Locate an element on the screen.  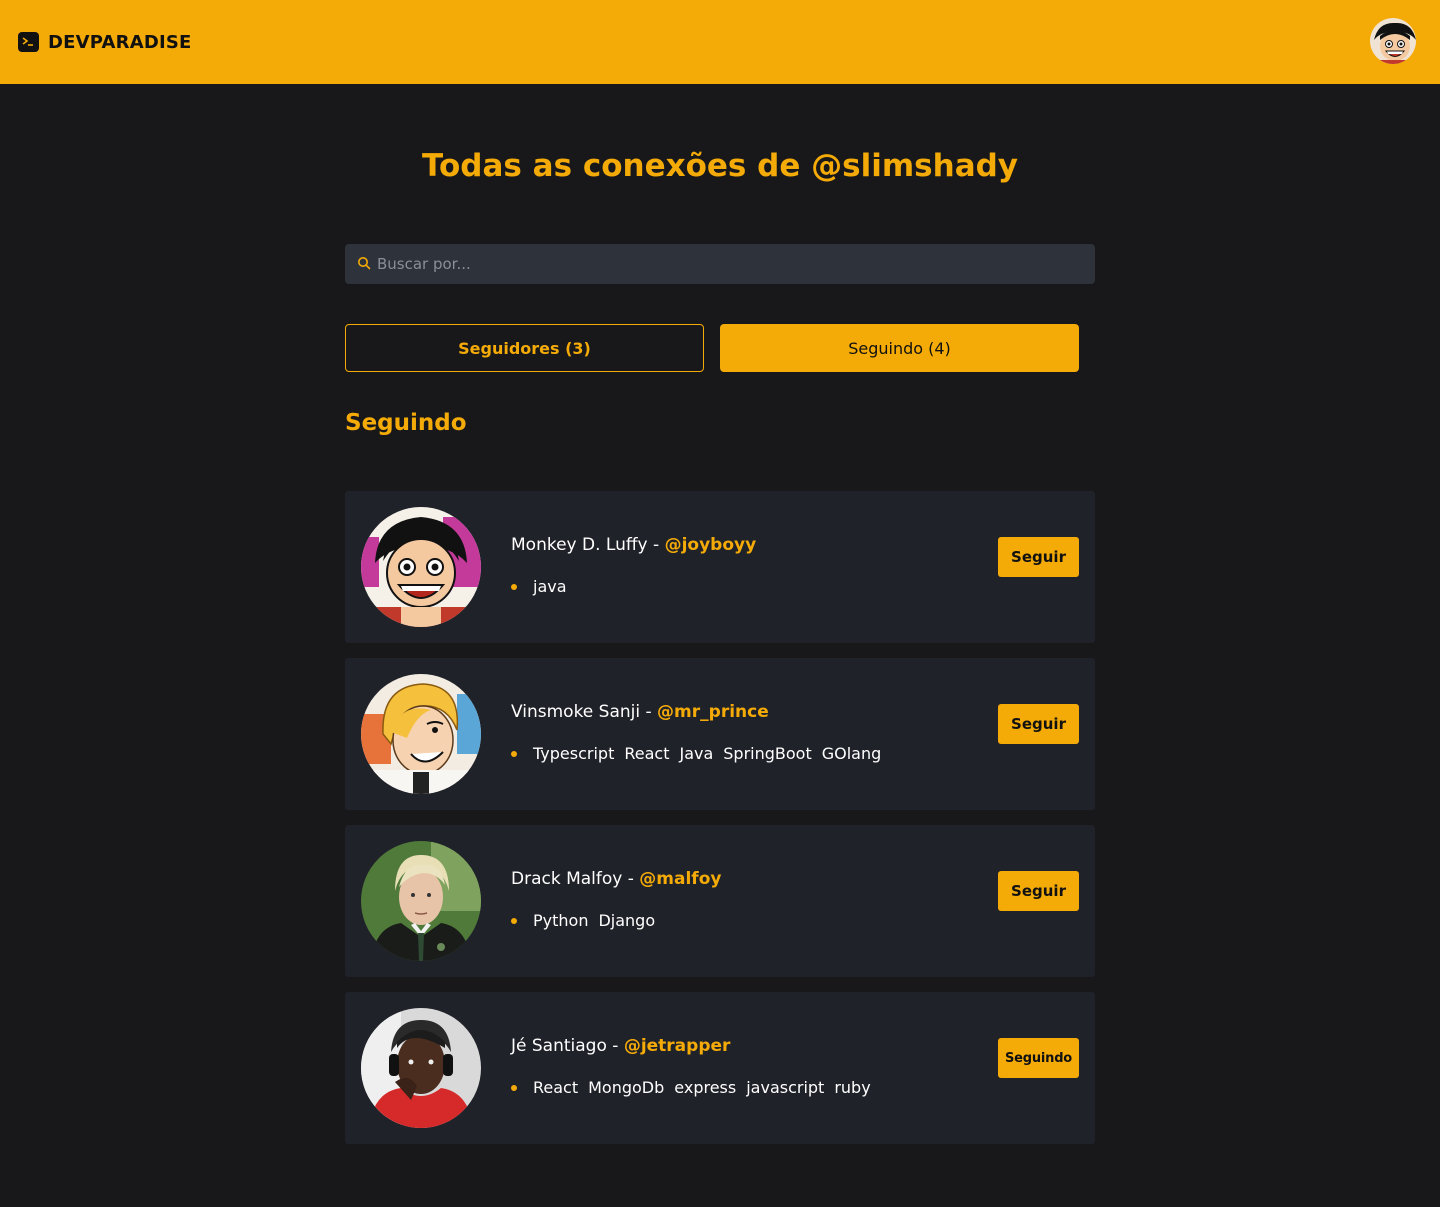
brand-name: DEVPARADISE is located at coordinates (120, 42).